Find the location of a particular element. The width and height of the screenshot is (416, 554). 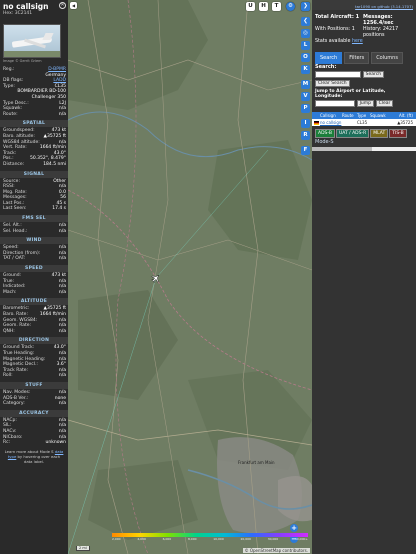

section-header-signal: SIGNAL is located at coordinates (34, 174).